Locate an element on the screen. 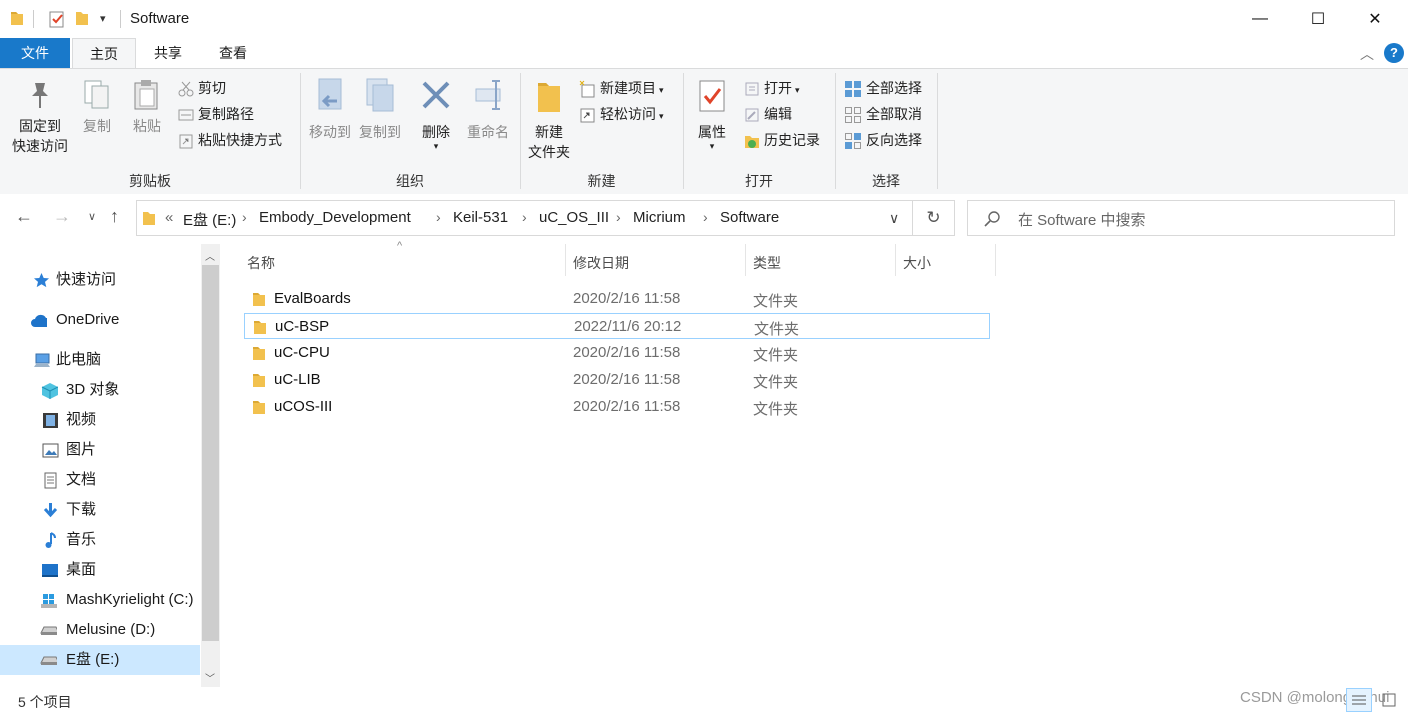  file-row: uCOS-III 2020/2/16 11:58 文件夹 is located at coordinates (617, 407).